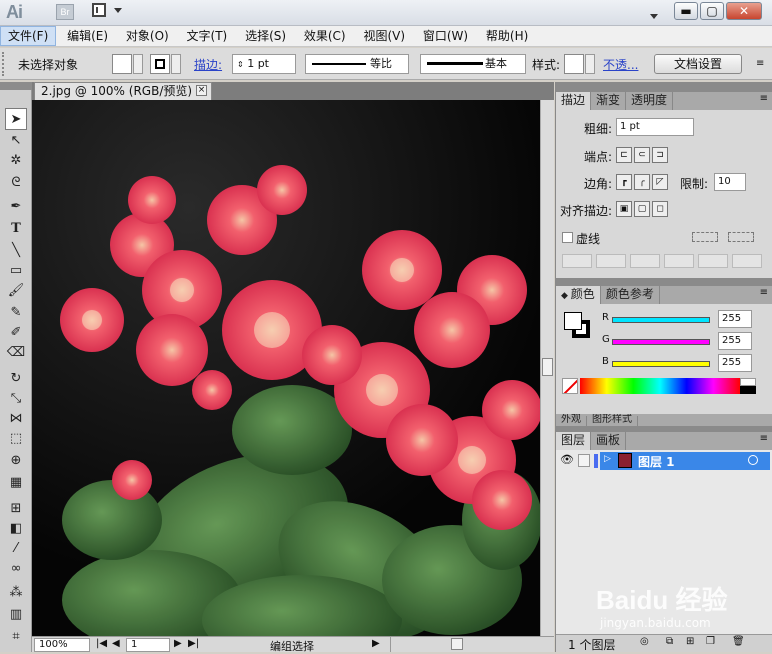  What do you see at coordinates (612, 420) in the screenshot?
I see `tab-graphic-styles: 图形样式` at bounding box center [612, 420].